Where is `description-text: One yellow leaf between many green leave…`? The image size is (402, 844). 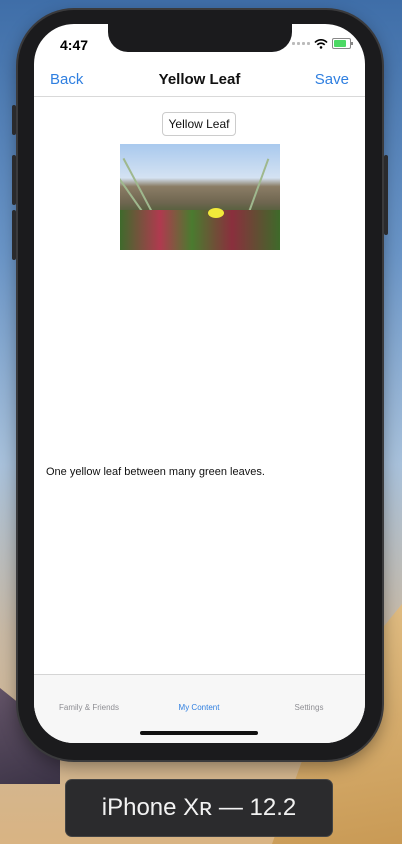
description-text: One yellow leaf between many green leave… is located at coordinates (155, 472).